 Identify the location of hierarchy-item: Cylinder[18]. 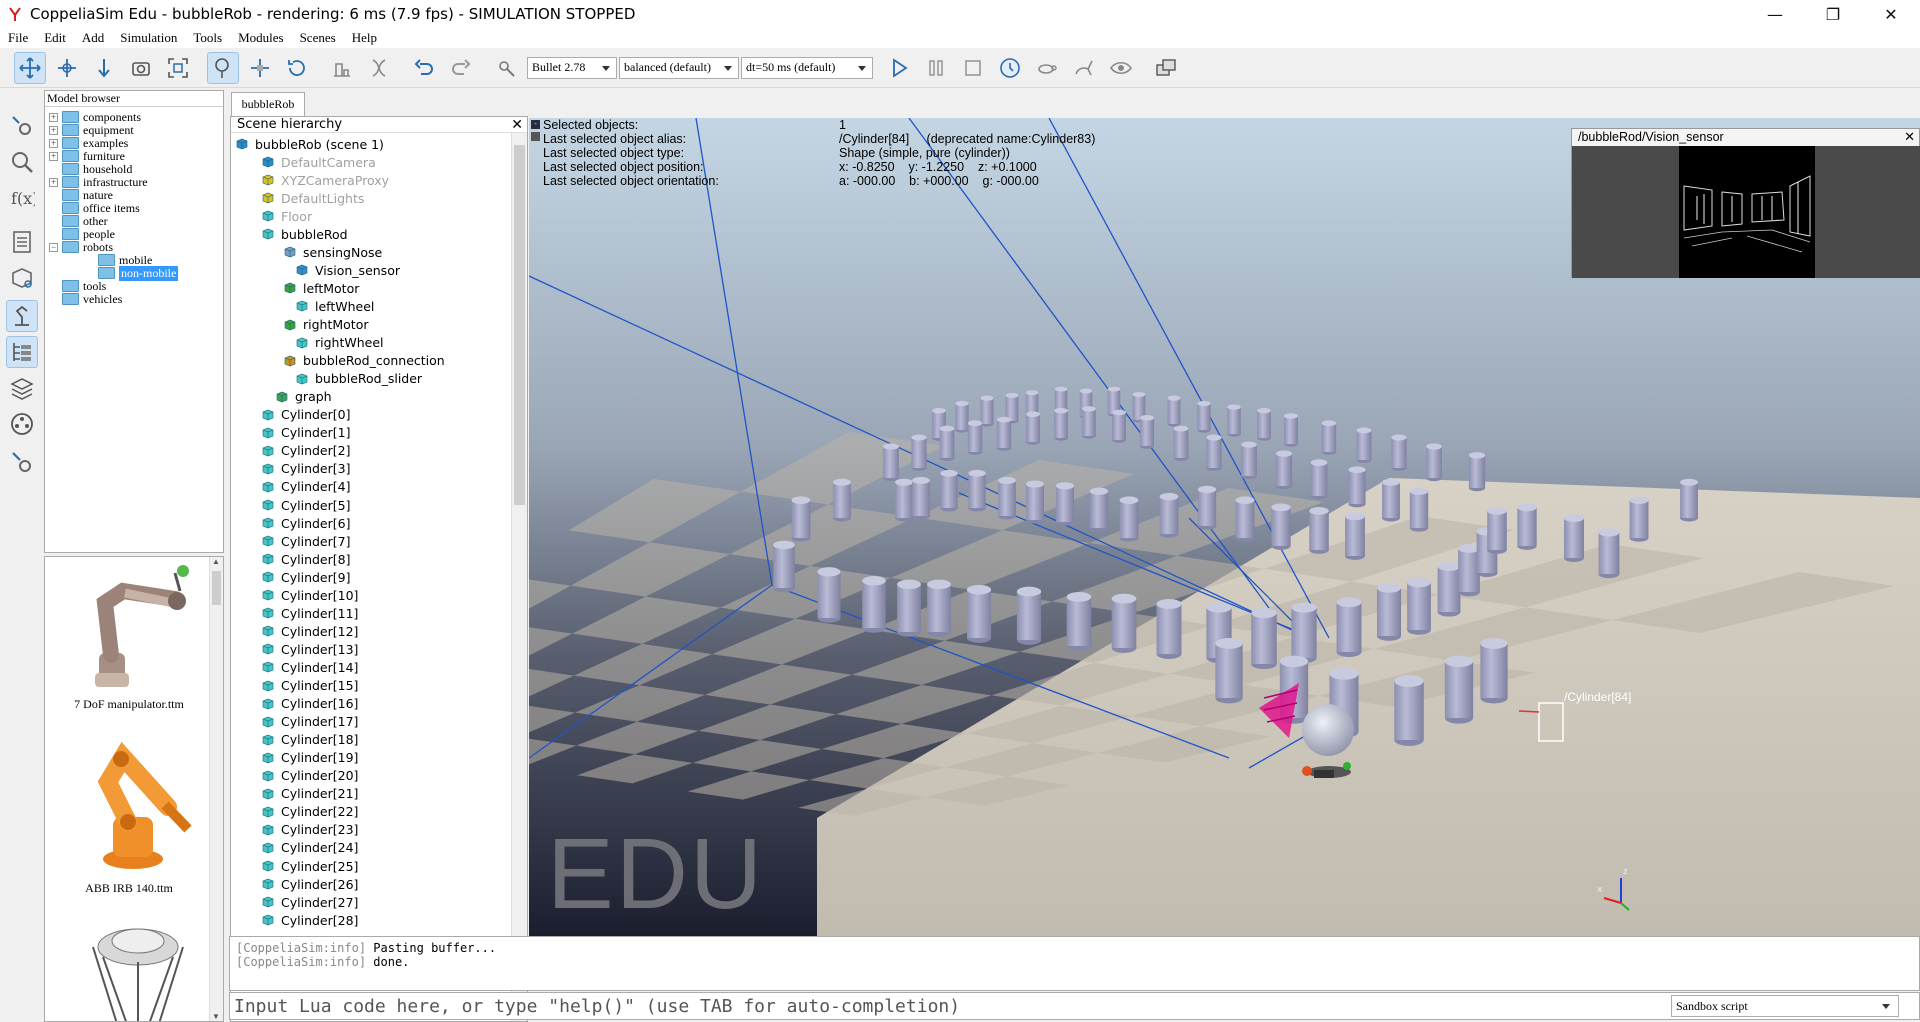
(309, 740).